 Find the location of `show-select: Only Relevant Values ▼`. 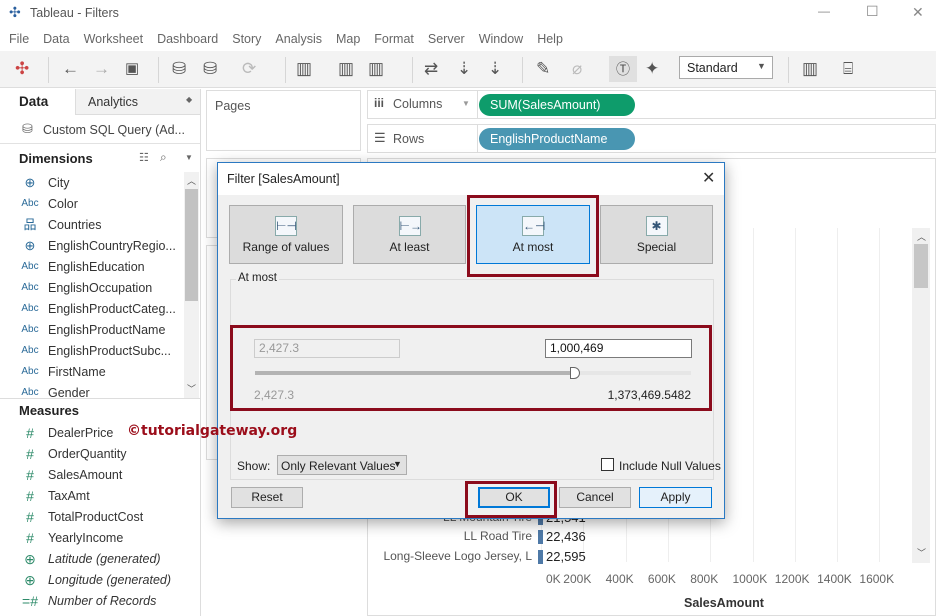

show-select: Only Relevant Values ▼ is located at coordinates (342, 465).